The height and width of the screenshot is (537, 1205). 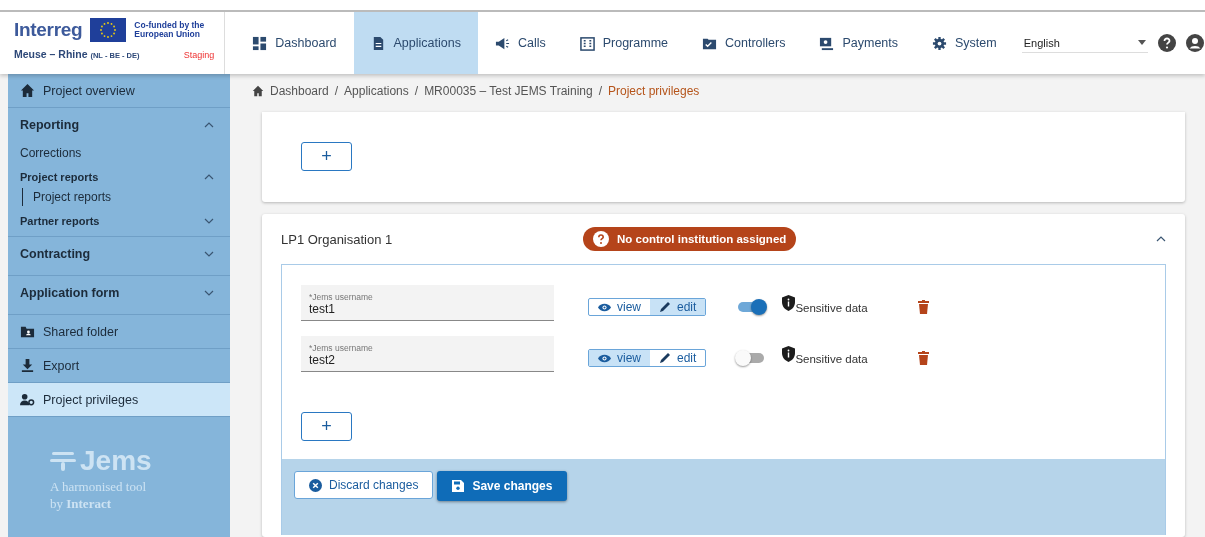 What do you see at coordinates (99, 496) in the screenshot?
I see `tagline: A harmonised tool by Interact` at bounding box center [99, 496].